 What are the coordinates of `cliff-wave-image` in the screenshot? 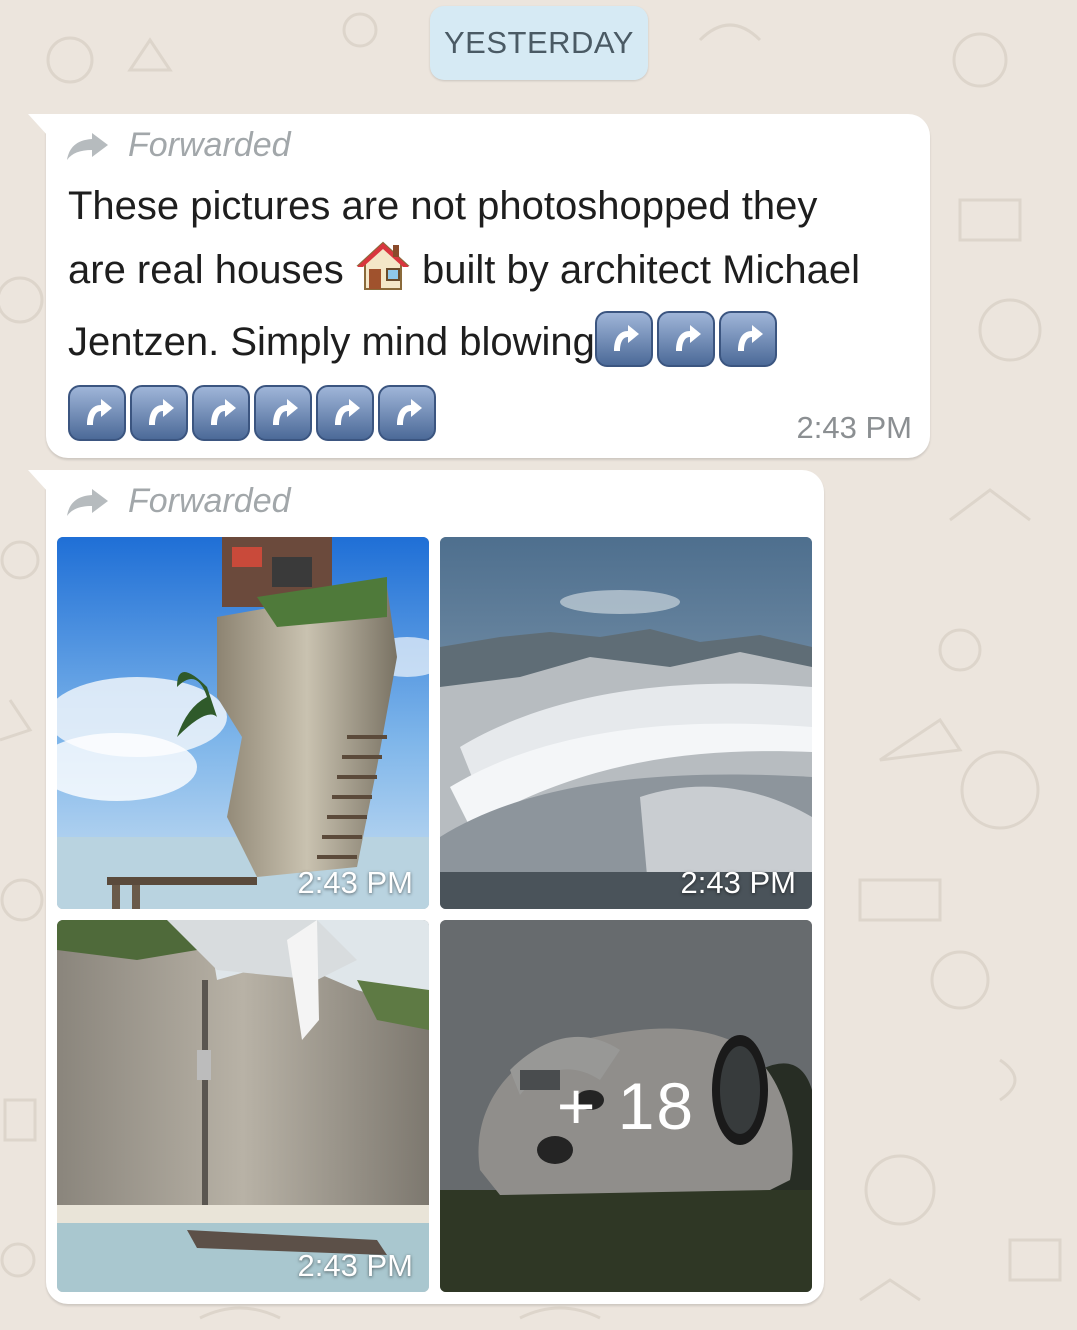 It's located at (626, 723).